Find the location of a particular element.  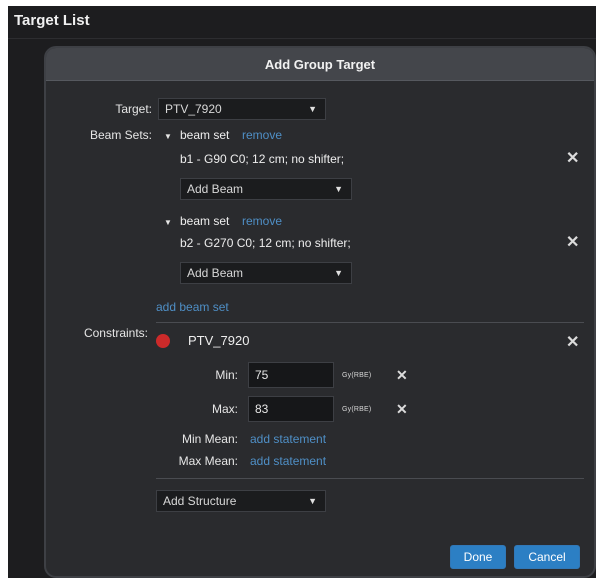

min-mean-add-statement-link: add statement is located at coordinates (288, 439).